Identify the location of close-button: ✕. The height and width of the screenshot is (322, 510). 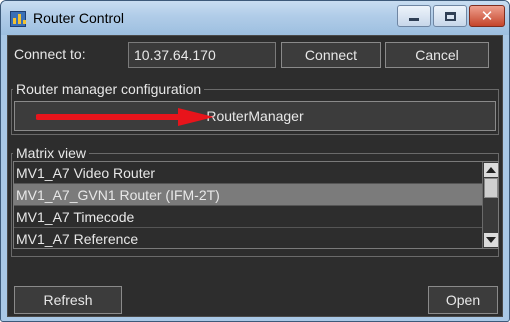
(487, 16).